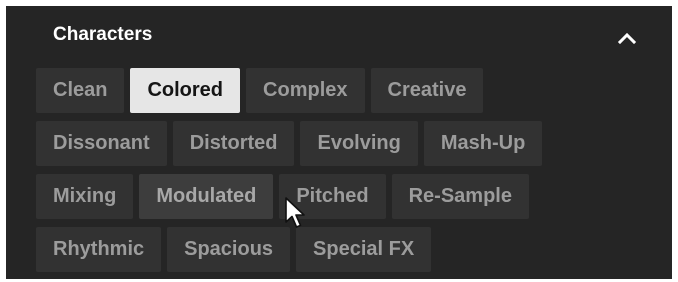  I want to click on chip-clean: Clean, so click(80, 90).